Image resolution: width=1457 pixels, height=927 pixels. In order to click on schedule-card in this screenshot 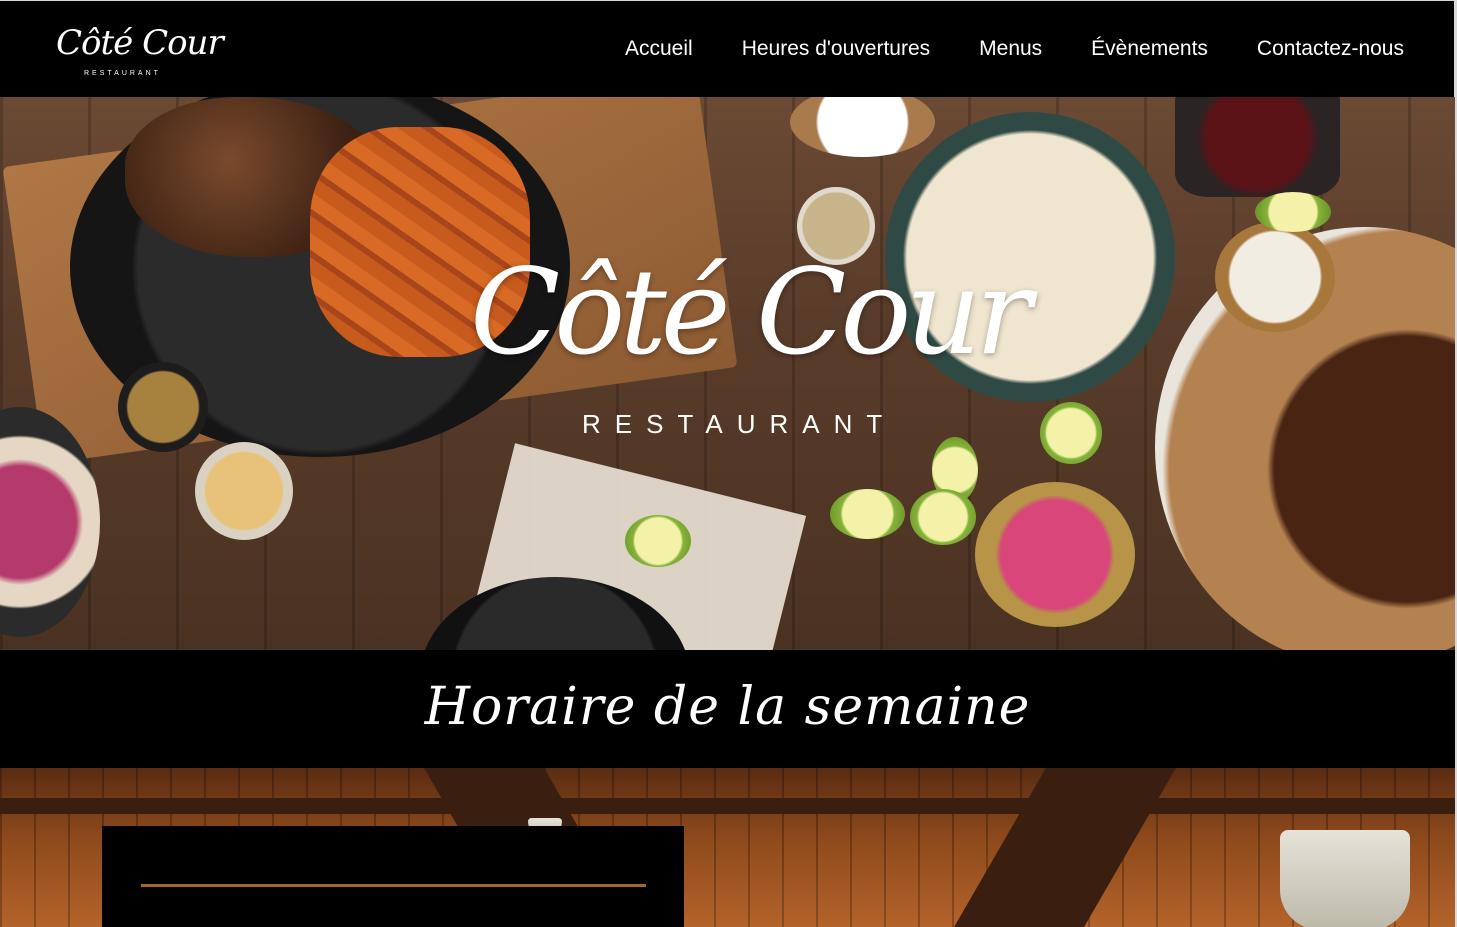, I will do `click(393, 876)`.